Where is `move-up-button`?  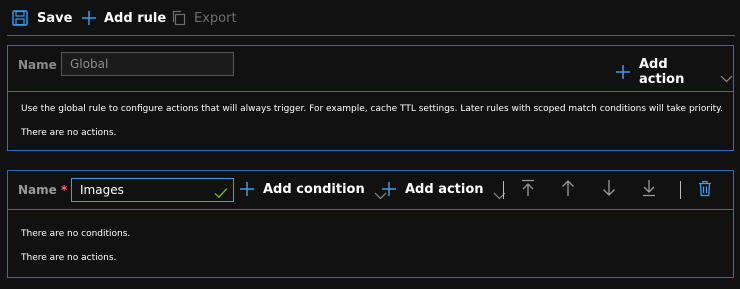
move-up-button is located at coordinates (568, 190).